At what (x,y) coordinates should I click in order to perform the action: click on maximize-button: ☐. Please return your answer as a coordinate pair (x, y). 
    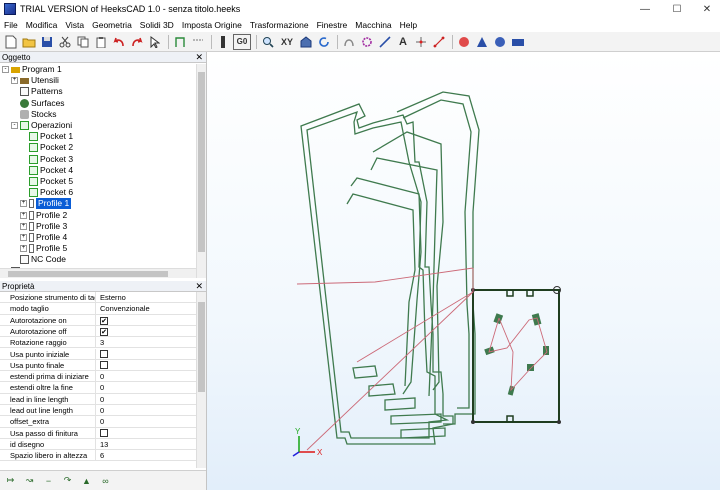
    Looking at the image, I should click on (677, 9).